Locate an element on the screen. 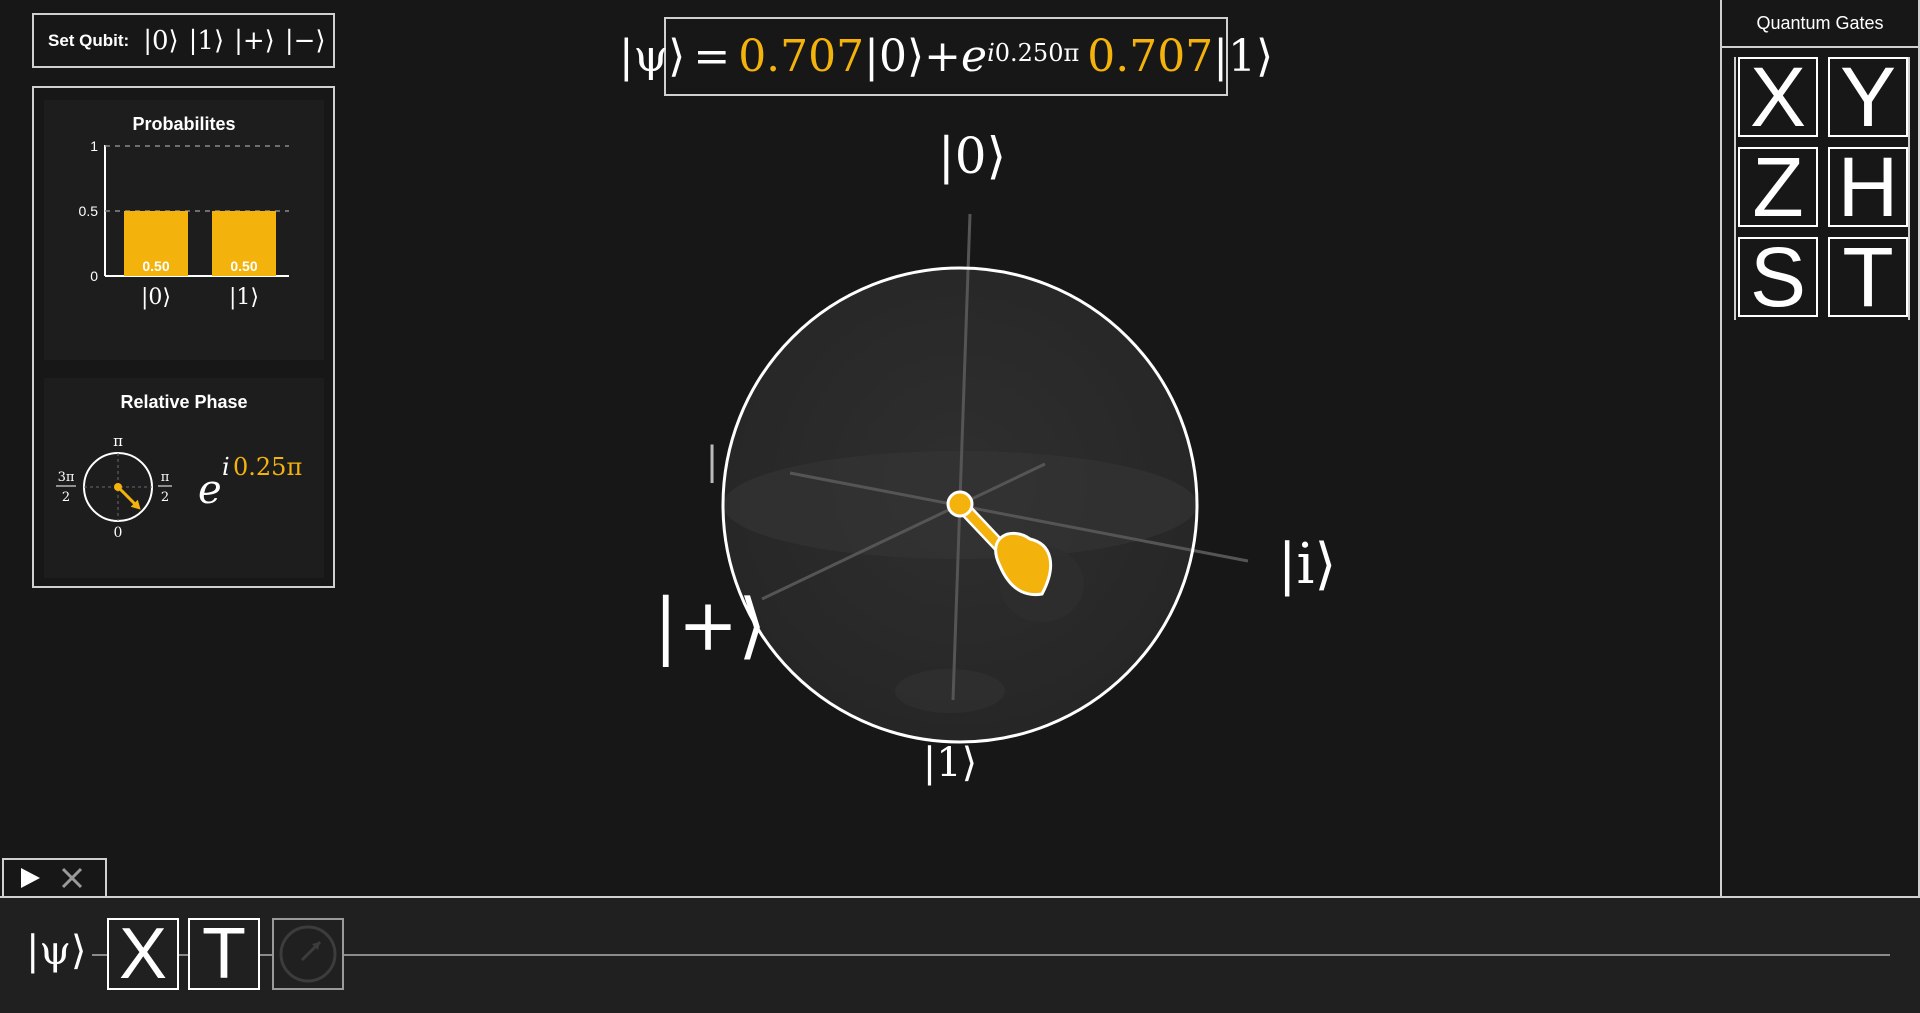 Image resolution: width=1920 pixels, height=1013 pixels. state-equals: = is located at coordinates (712, 56).